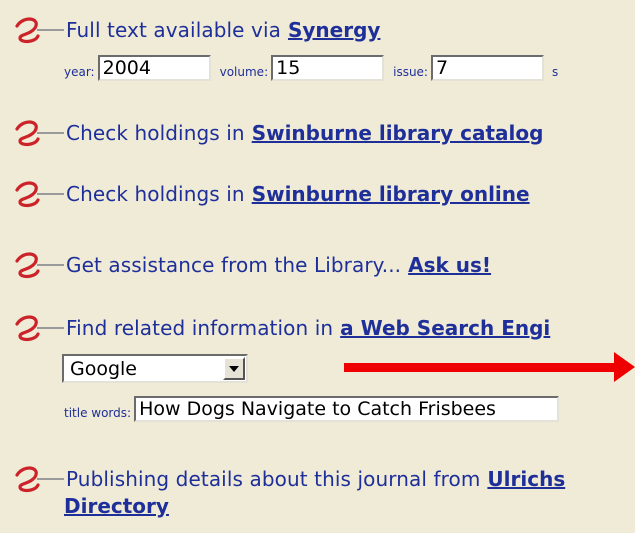 This screenshot has height=533, width=635. Describe the element at coordinates (328, 68) in the screenshot. I see `volume-field: 15` at that location.